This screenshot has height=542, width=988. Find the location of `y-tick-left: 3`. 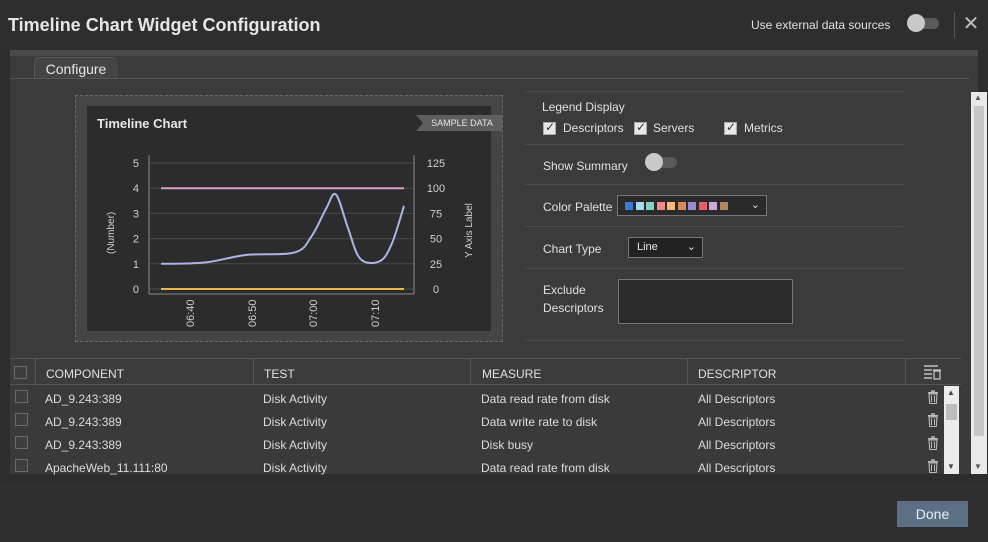

y-tick-left: 3 is located at coordinates (136, 214).